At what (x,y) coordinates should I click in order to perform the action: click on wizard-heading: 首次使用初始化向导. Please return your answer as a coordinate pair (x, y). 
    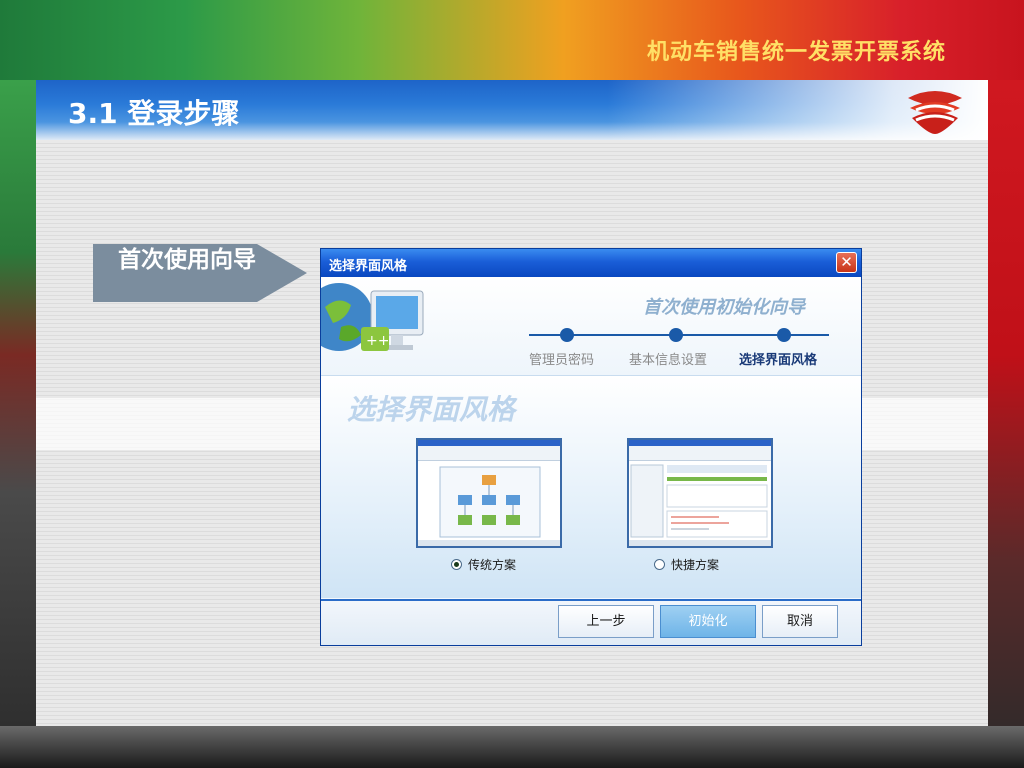
    Looking at the image, I should click on (724, 307).